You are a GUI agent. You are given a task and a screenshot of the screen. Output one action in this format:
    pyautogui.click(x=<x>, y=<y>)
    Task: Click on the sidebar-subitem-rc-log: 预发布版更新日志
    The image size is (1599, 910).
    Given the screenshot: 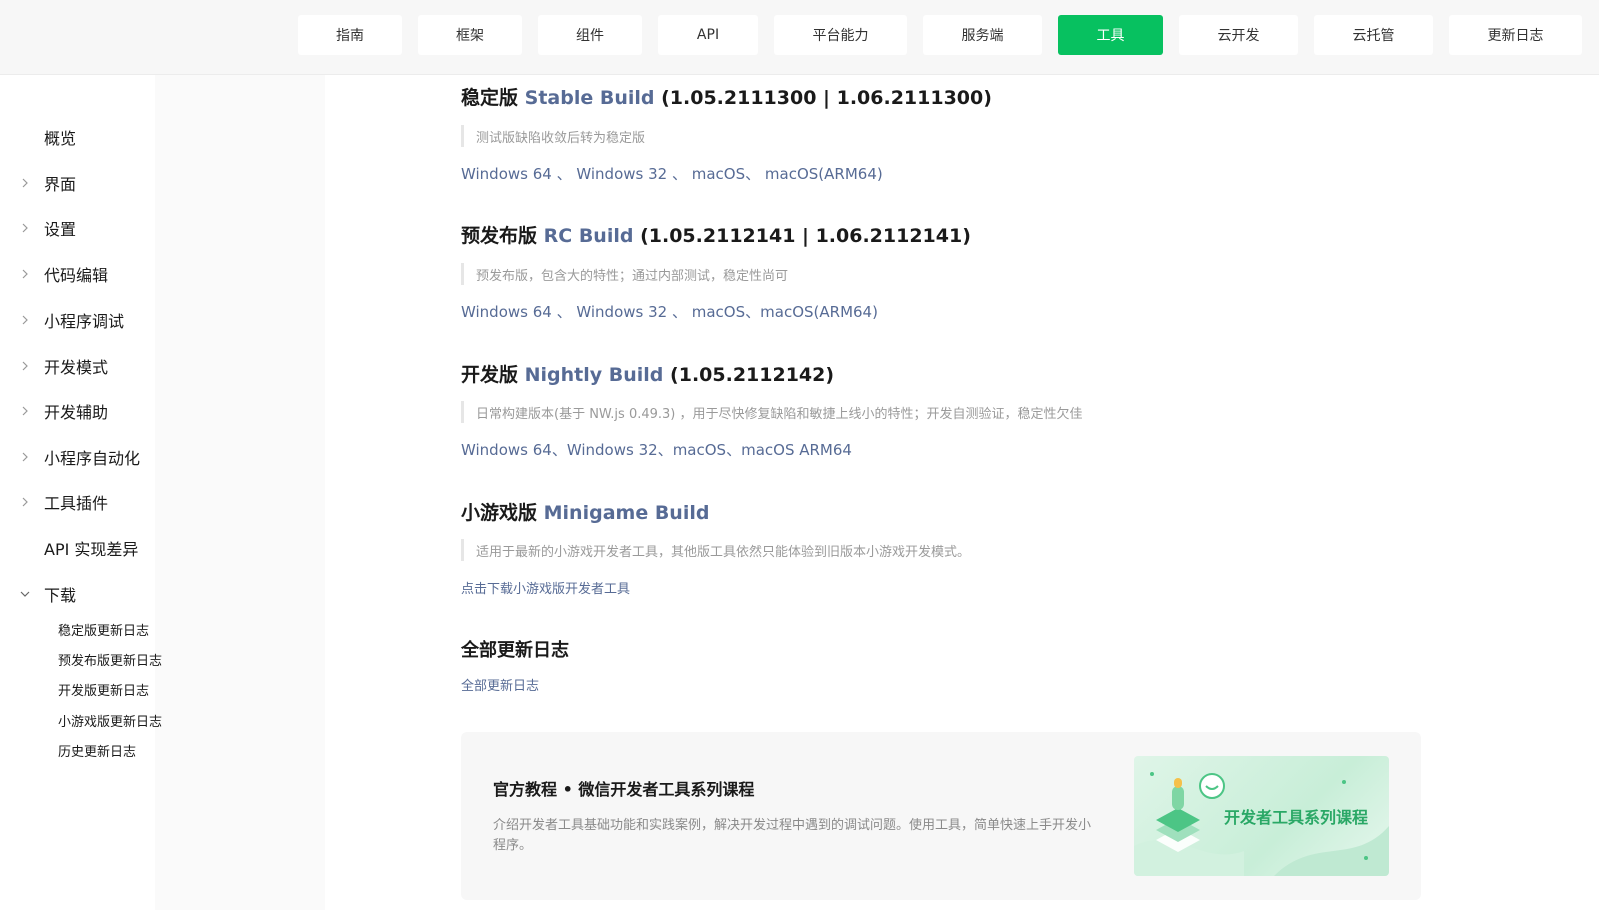 What is the action you would take?
    pyautogui.click(x=110, y=659)
    